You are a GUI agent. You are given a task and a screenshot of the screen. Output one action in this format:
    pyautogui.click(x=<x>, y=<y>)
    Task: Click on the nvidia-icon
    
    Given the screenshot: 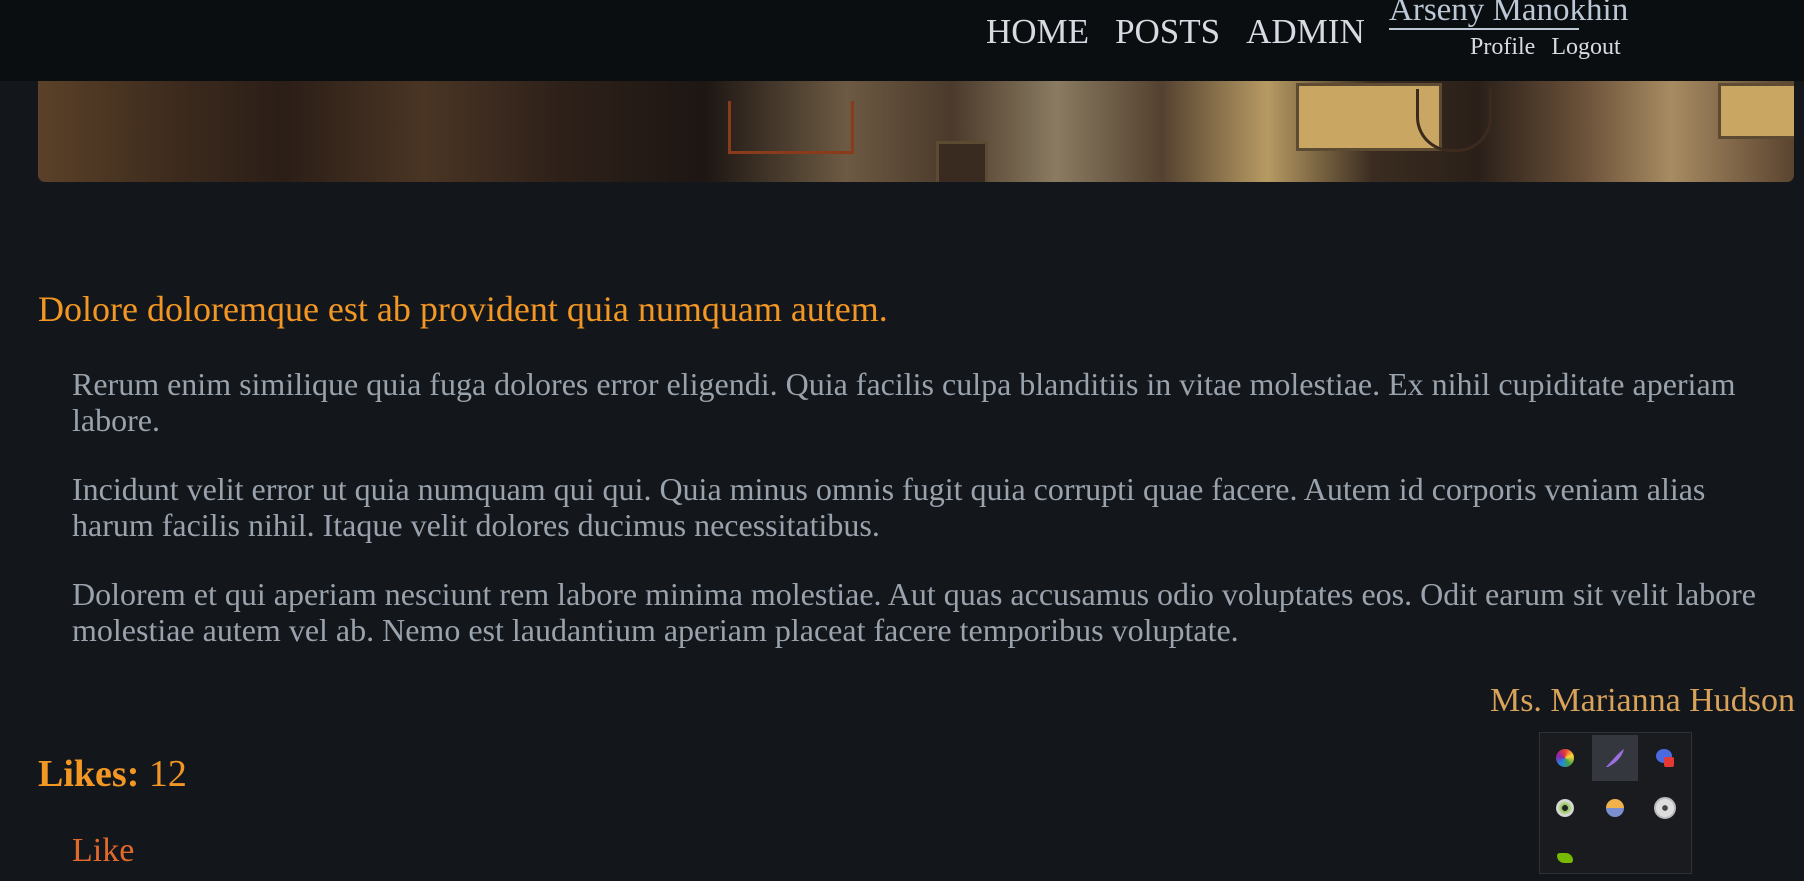 What is the action you would take?
    pyautogui.click(x=1565, y=858)
    